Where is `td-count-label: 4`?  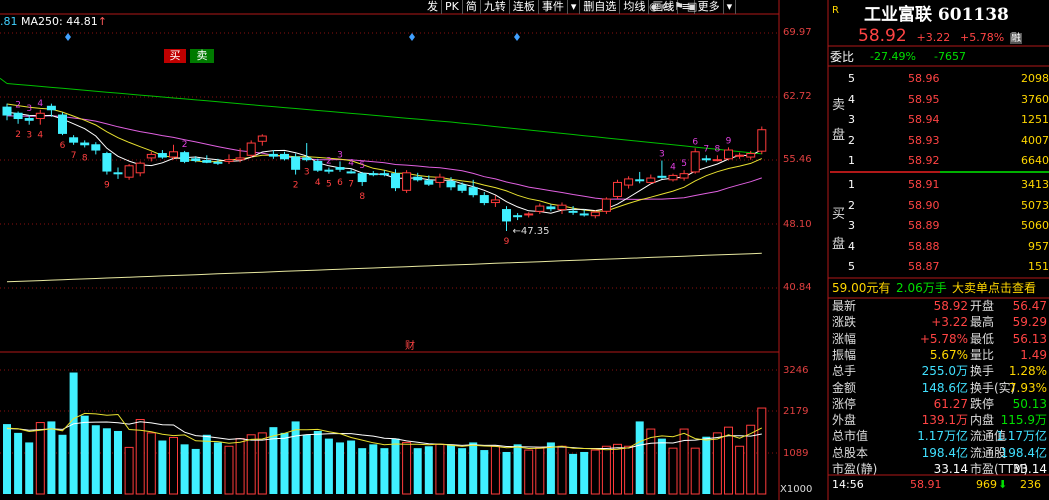
td-count-label: 4 is located at coordinates (40, 104).